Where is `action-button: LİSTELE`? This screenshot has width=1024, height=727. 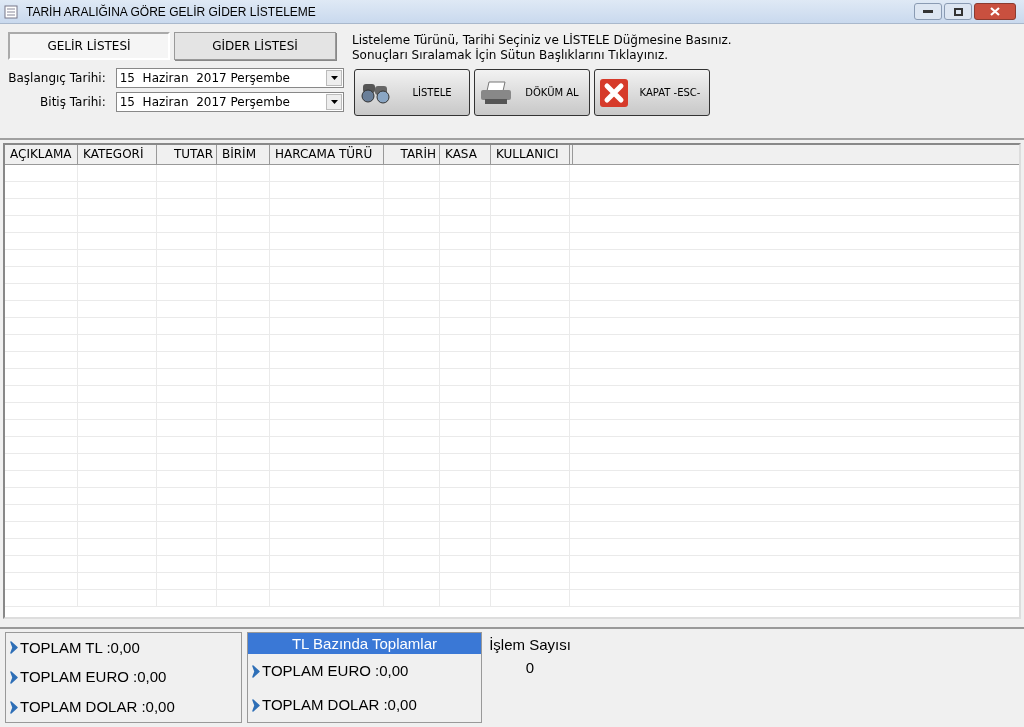
action-button: LİSTELE is located at coordinates (412, 92).